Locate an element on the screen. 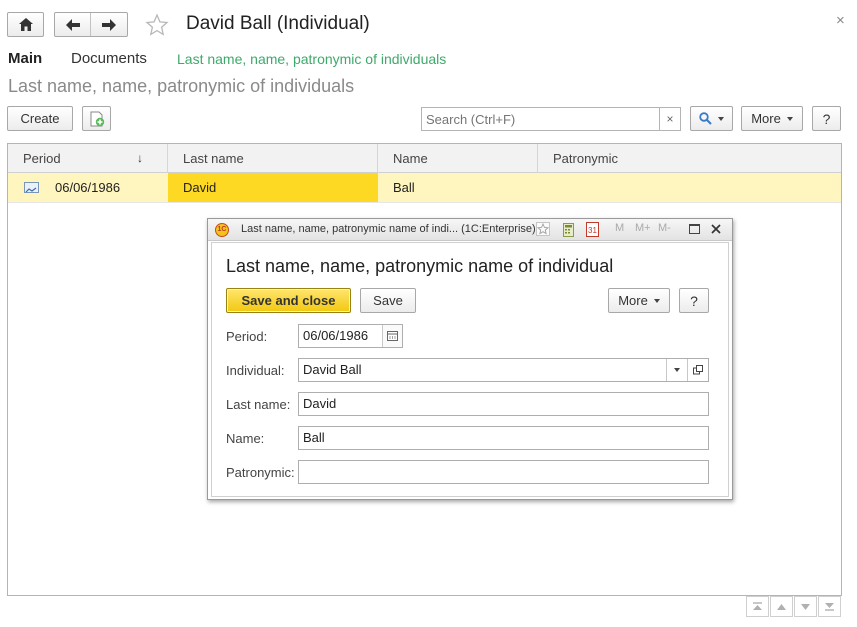  chevron-up-icon is located at coordinates (781, 606).